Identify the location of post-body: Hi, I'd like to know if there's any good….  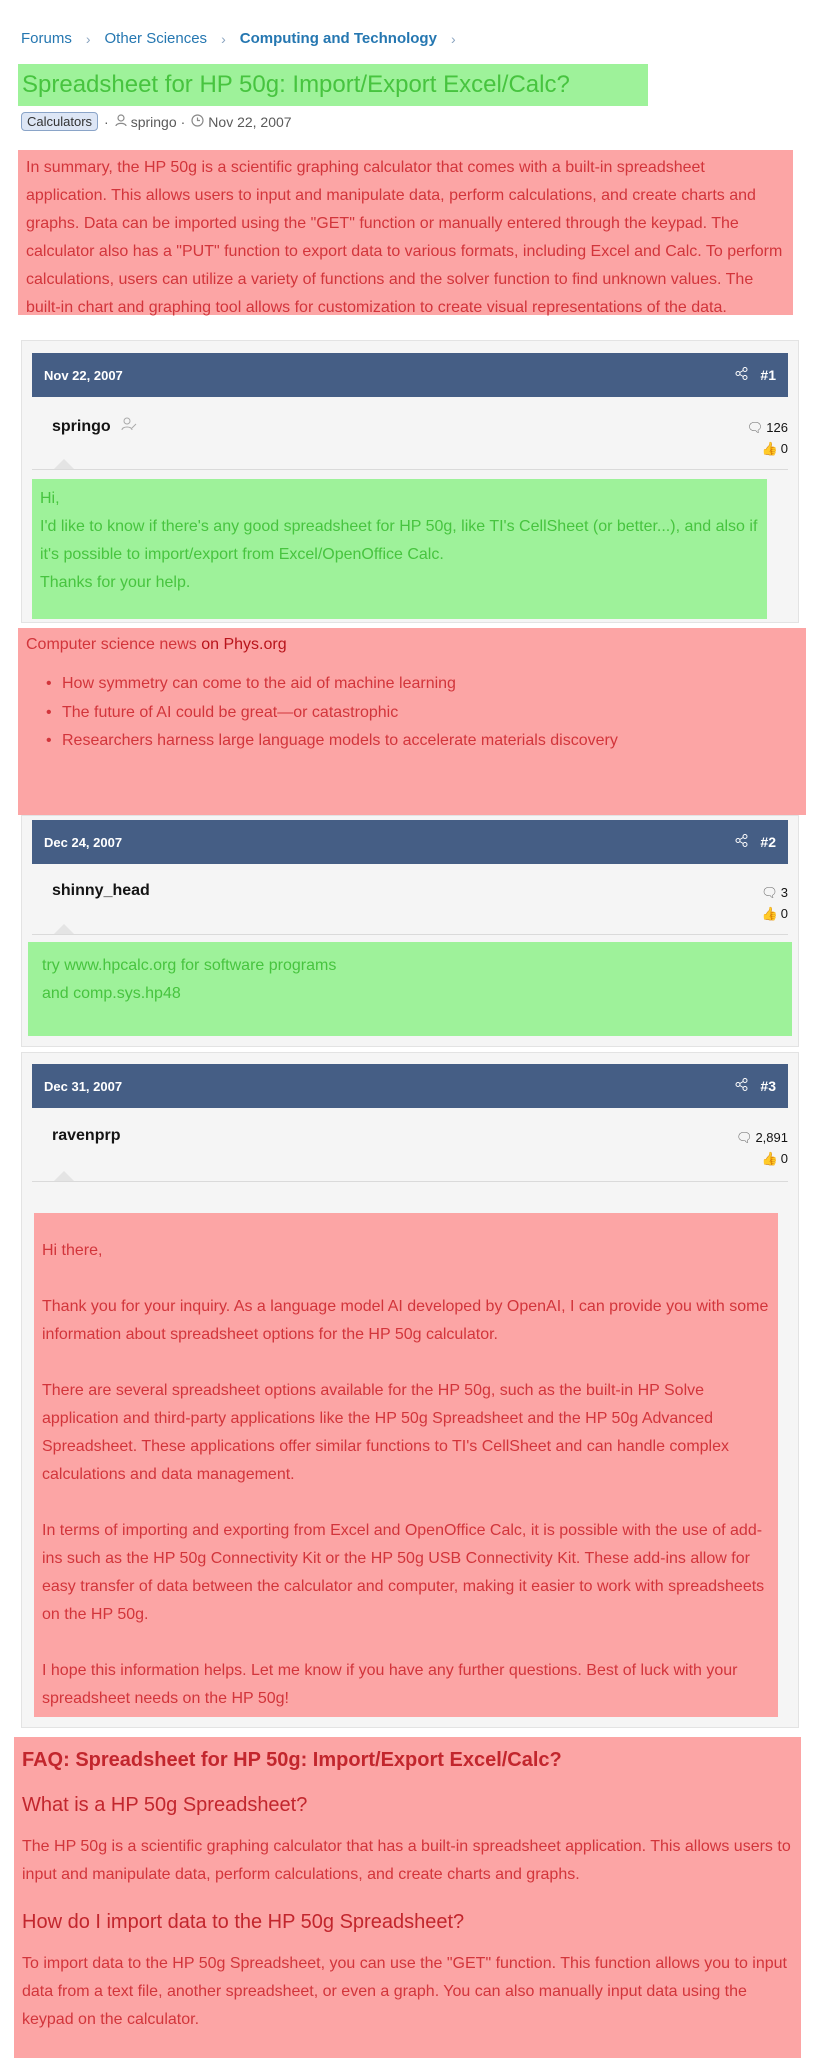
(399, 549).